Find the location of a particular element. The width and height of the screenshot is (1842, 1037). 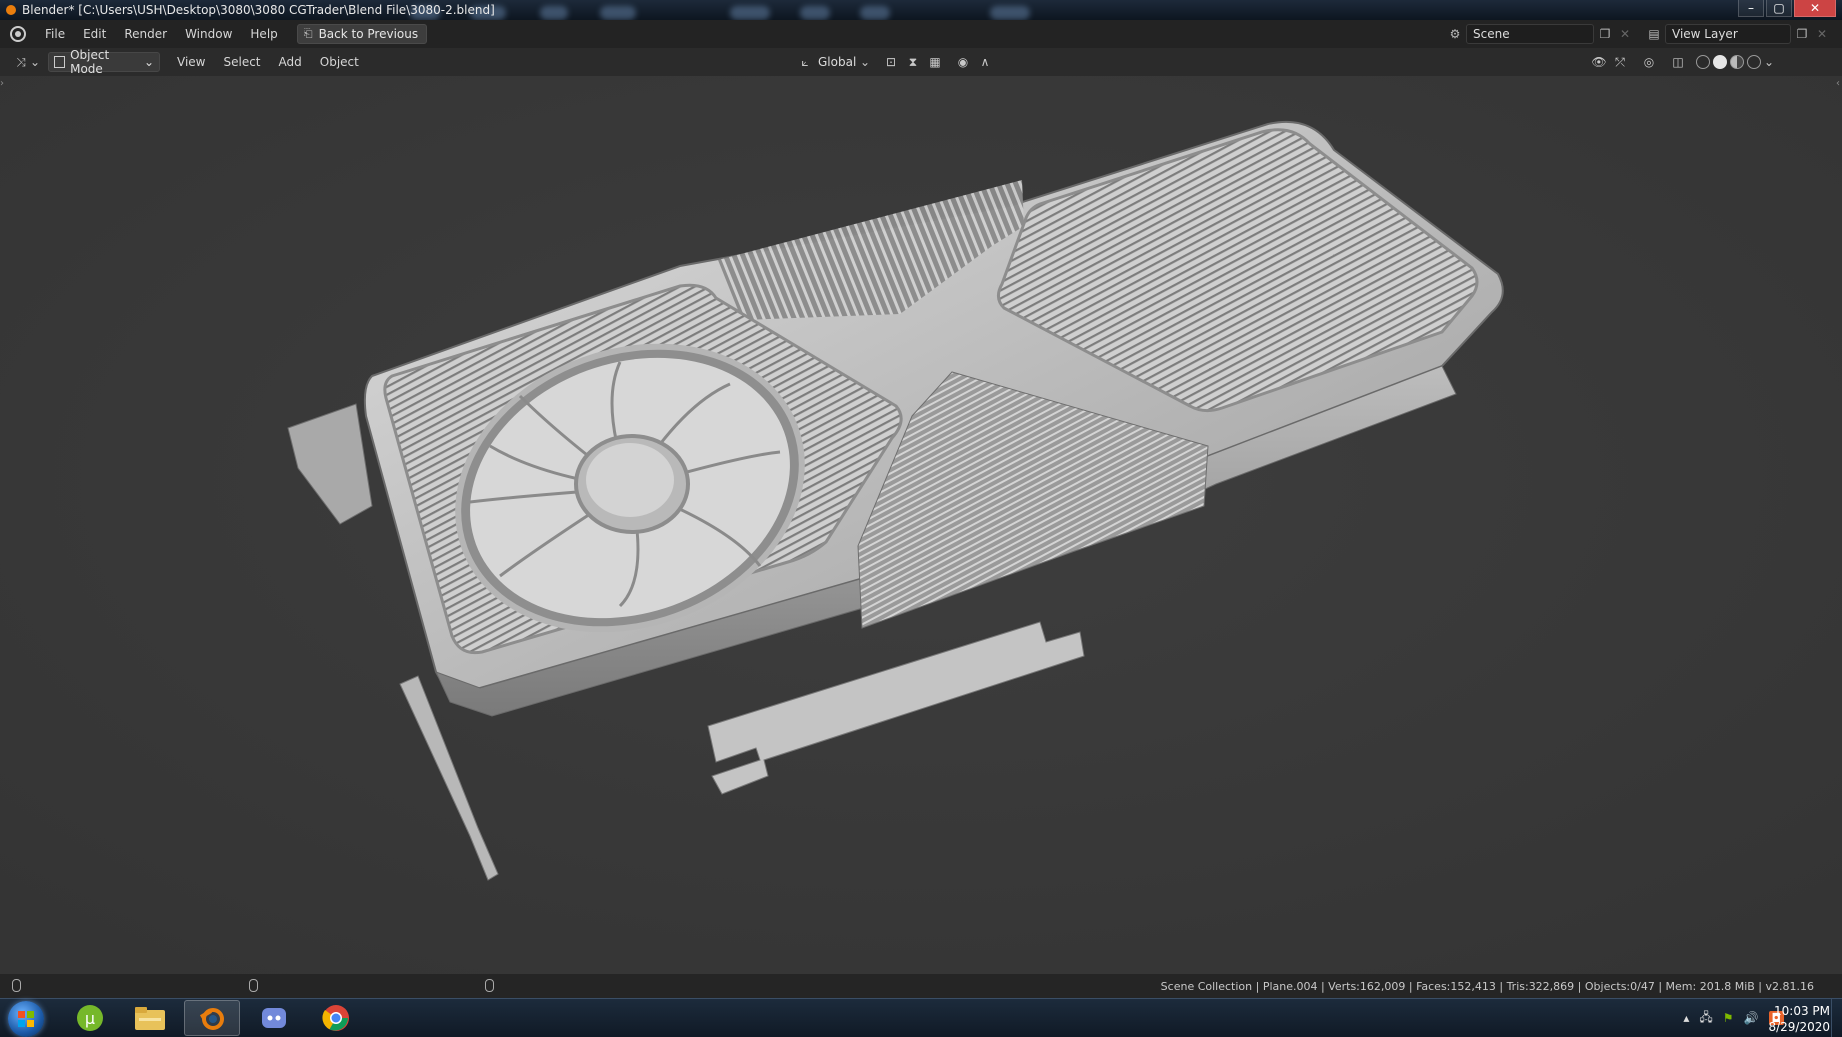

snap-icon: ⧗ is located at coordinates (913, 62).